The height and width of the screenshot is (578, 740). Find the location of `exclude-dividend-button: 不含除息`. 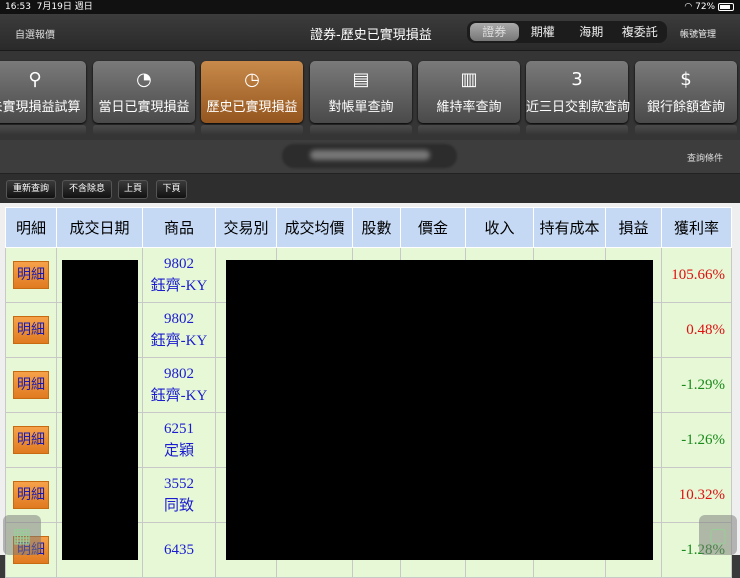

exclude-dividend-button: 不含除息 is located at coordinates (87, 189).